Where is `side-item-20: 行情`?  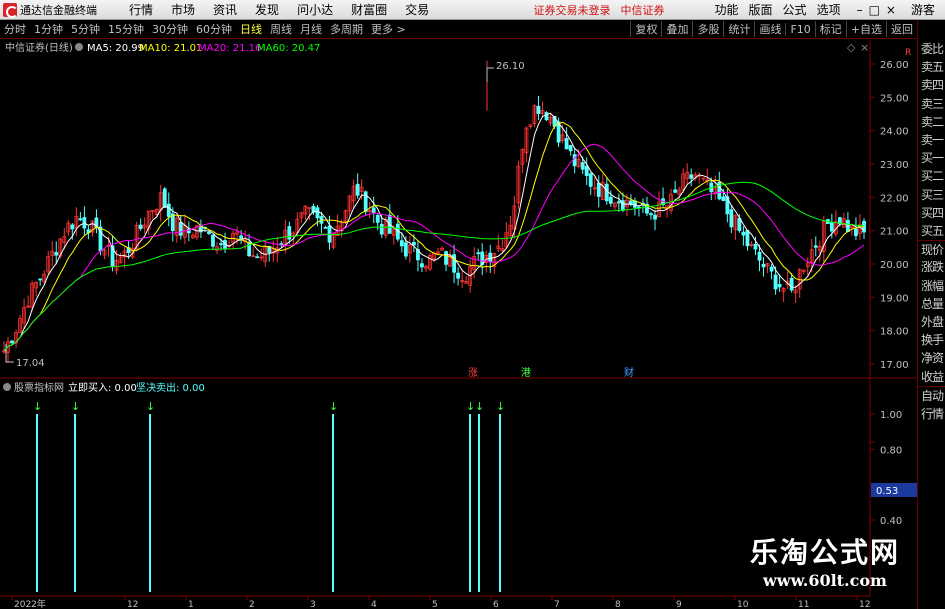
side-item-20: 行情 is located at coordinates (931, 414).